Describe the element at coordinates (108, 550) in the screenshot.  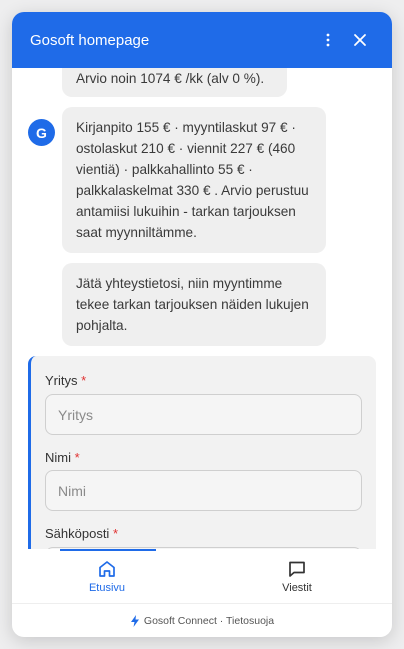
I see `active-tab-indicator` at that location.